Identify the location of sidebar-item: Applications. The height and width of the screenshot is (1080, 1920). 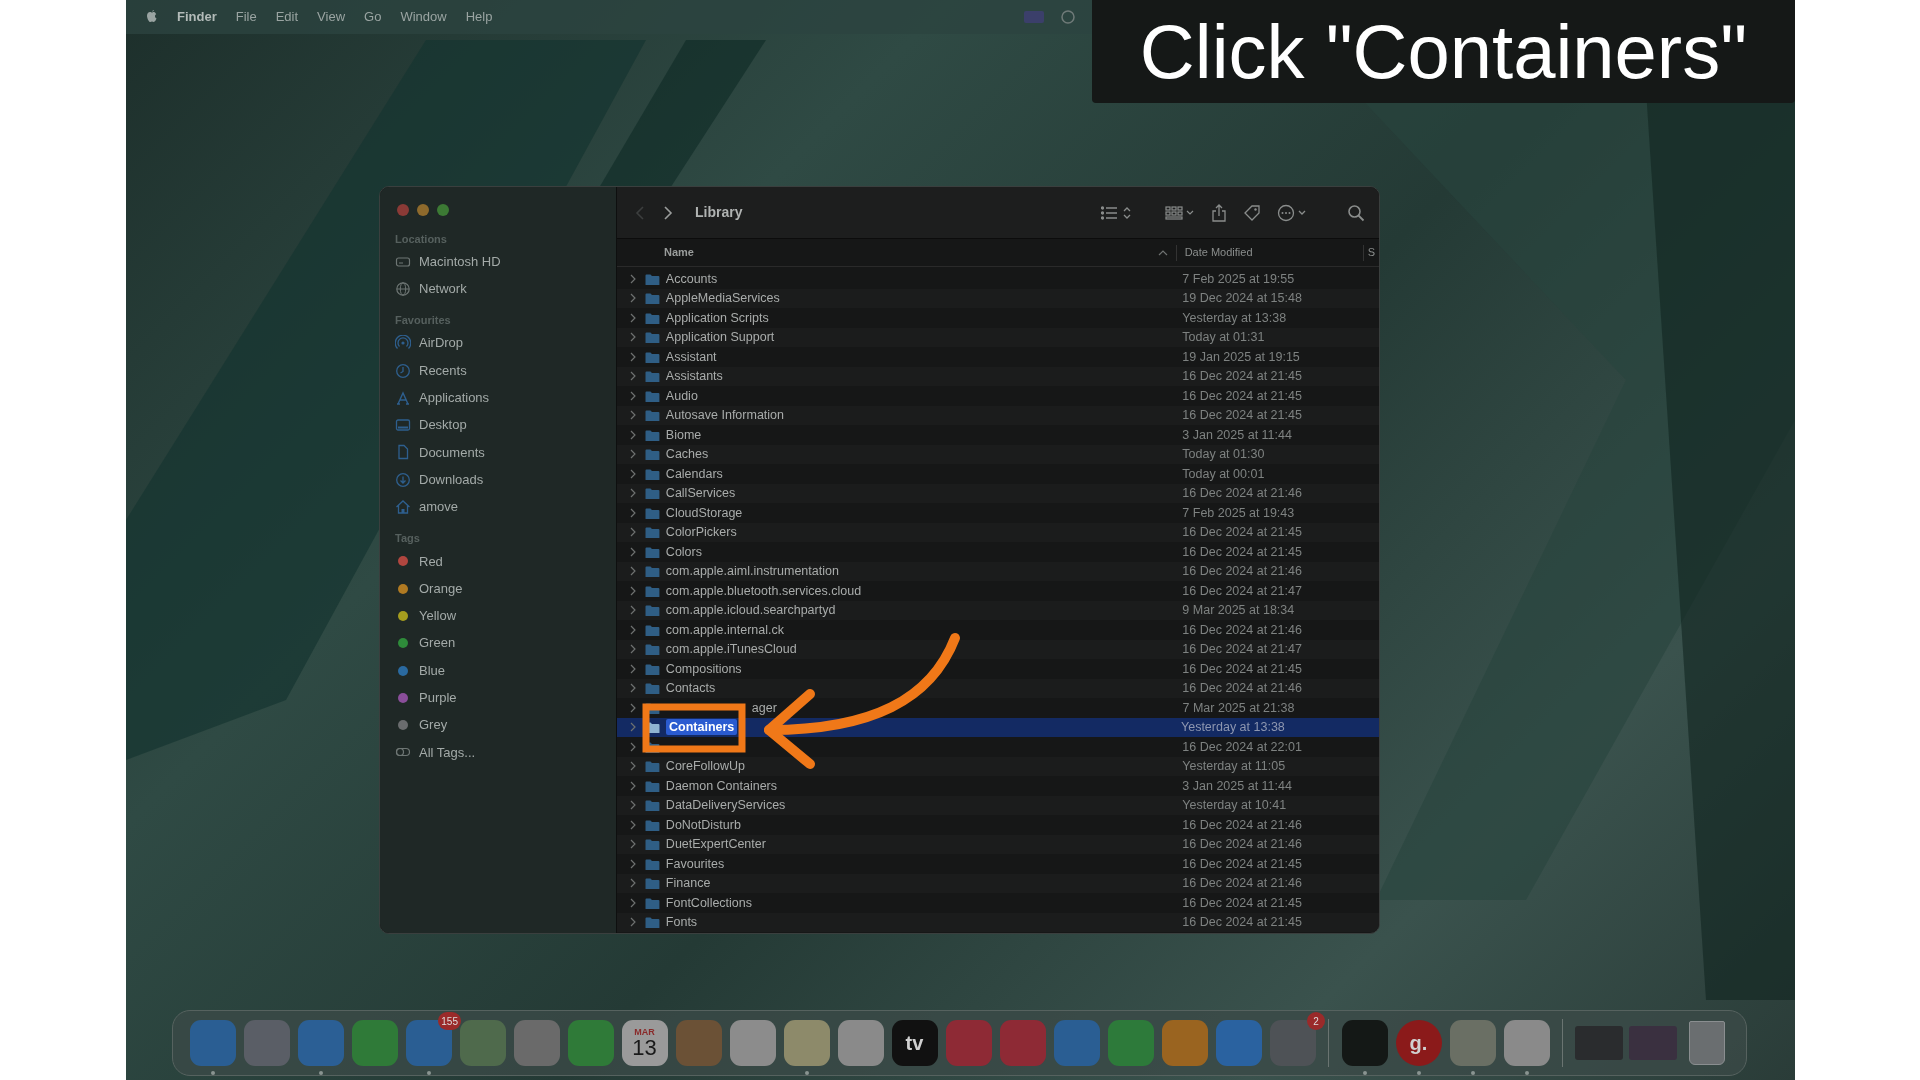
(498, 398).